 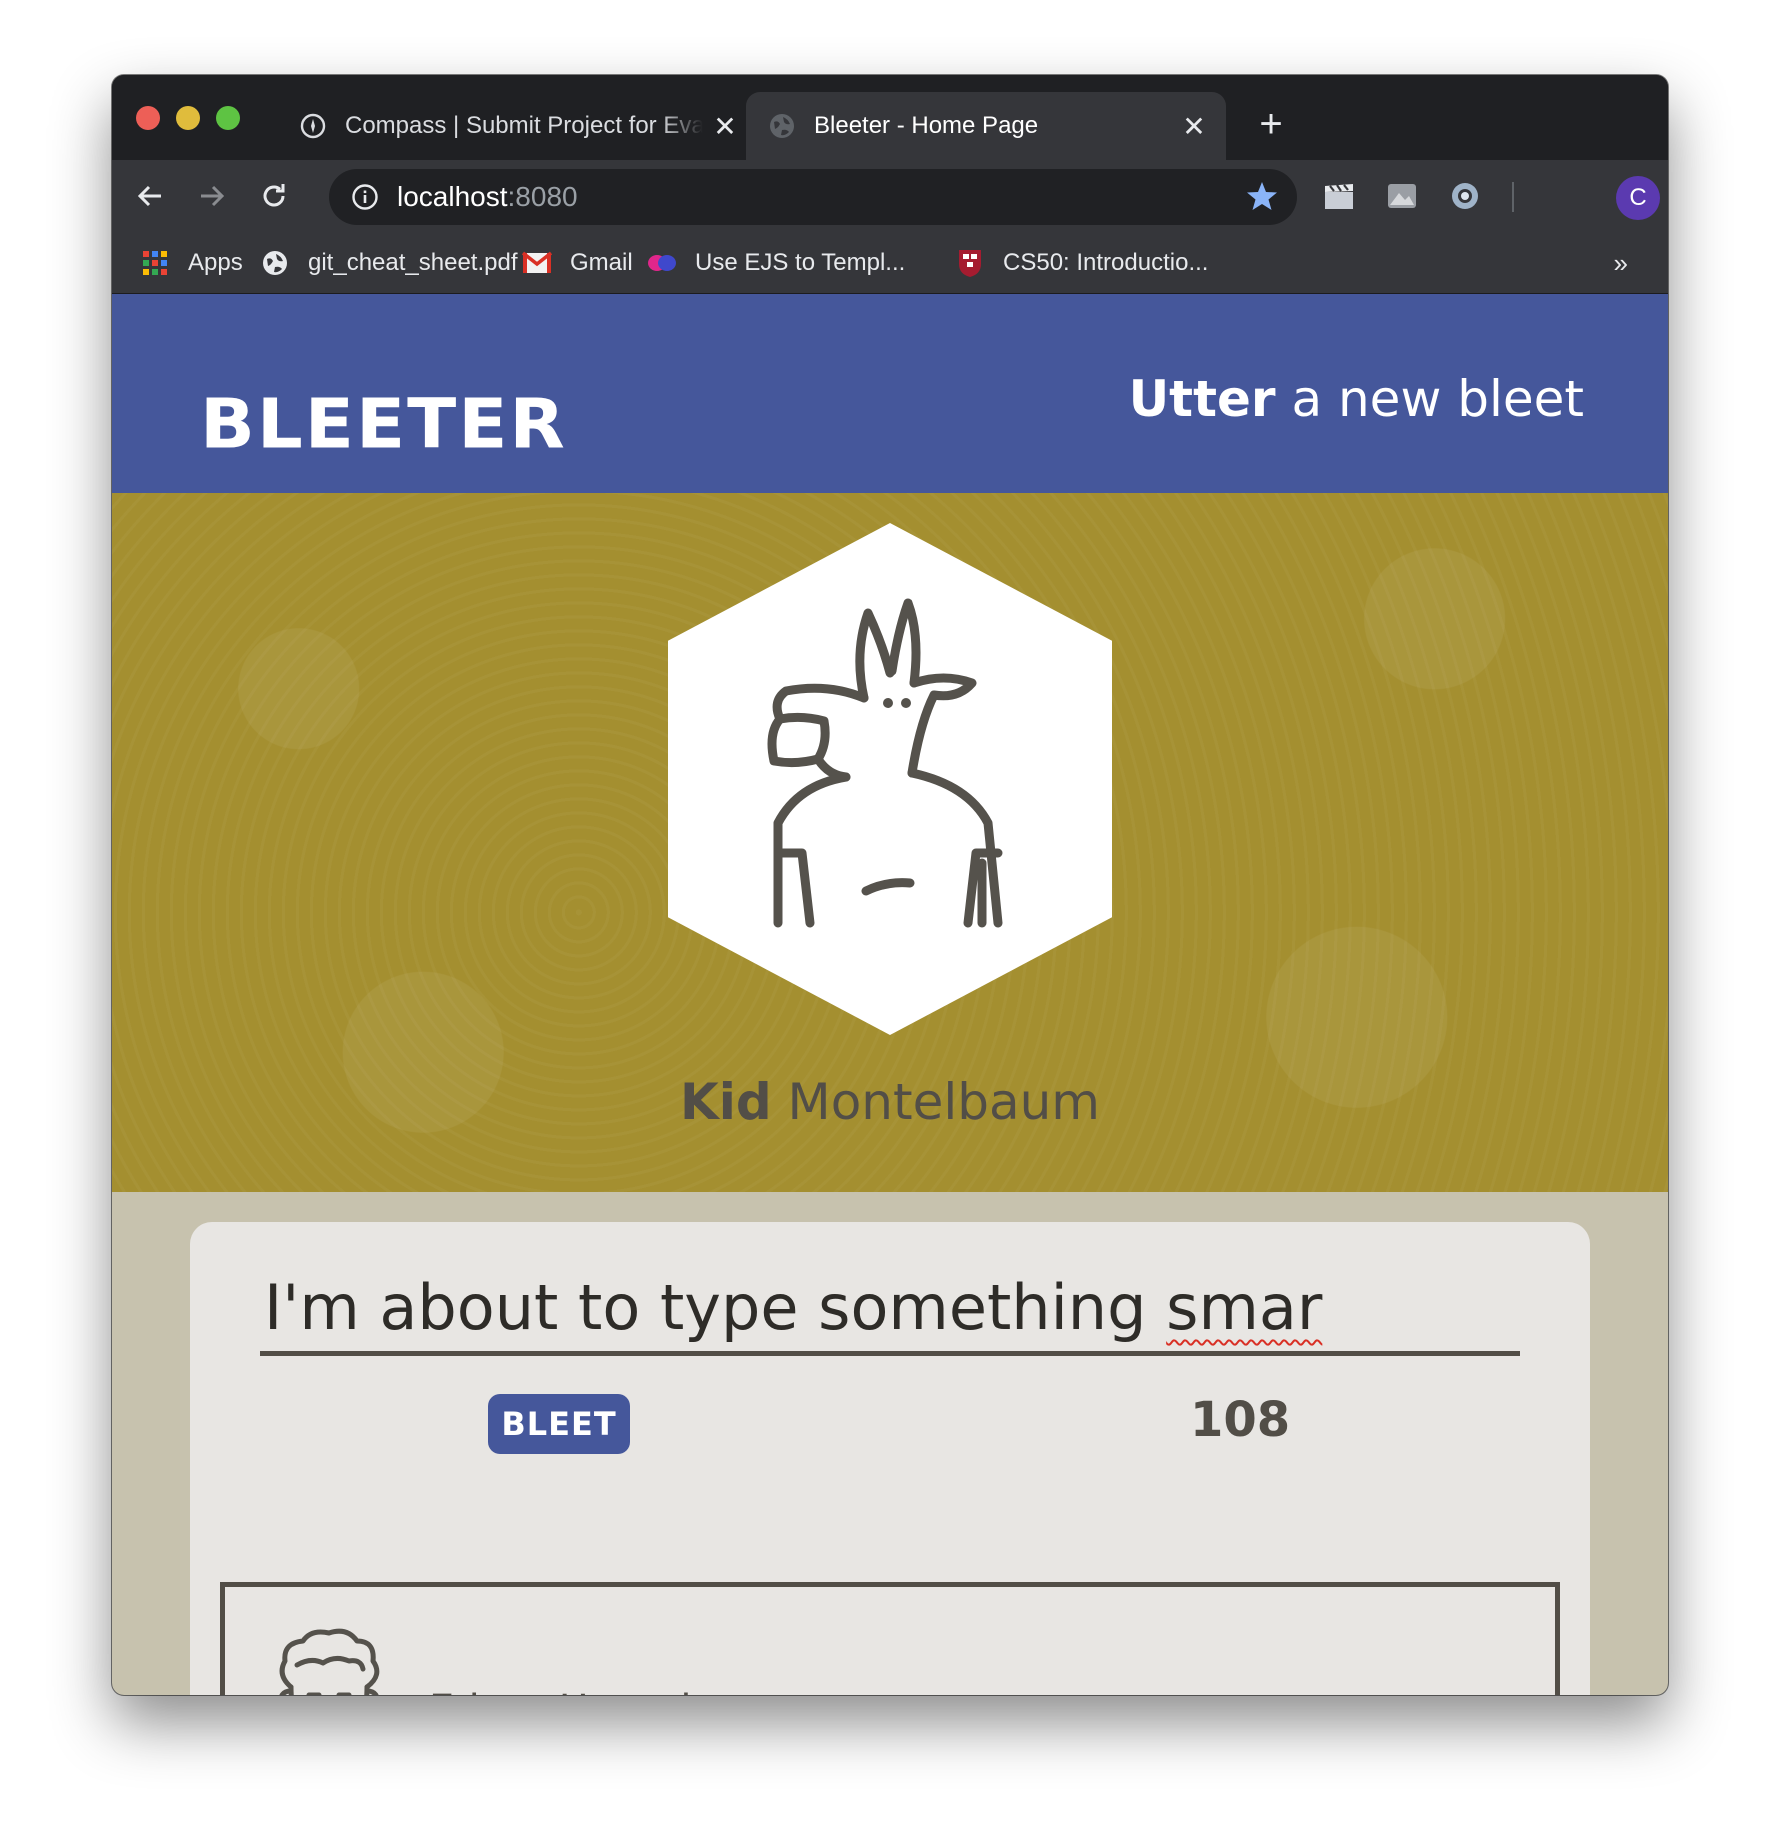 I want to click on harvard-shield-icon, so click(x=970, y=263).